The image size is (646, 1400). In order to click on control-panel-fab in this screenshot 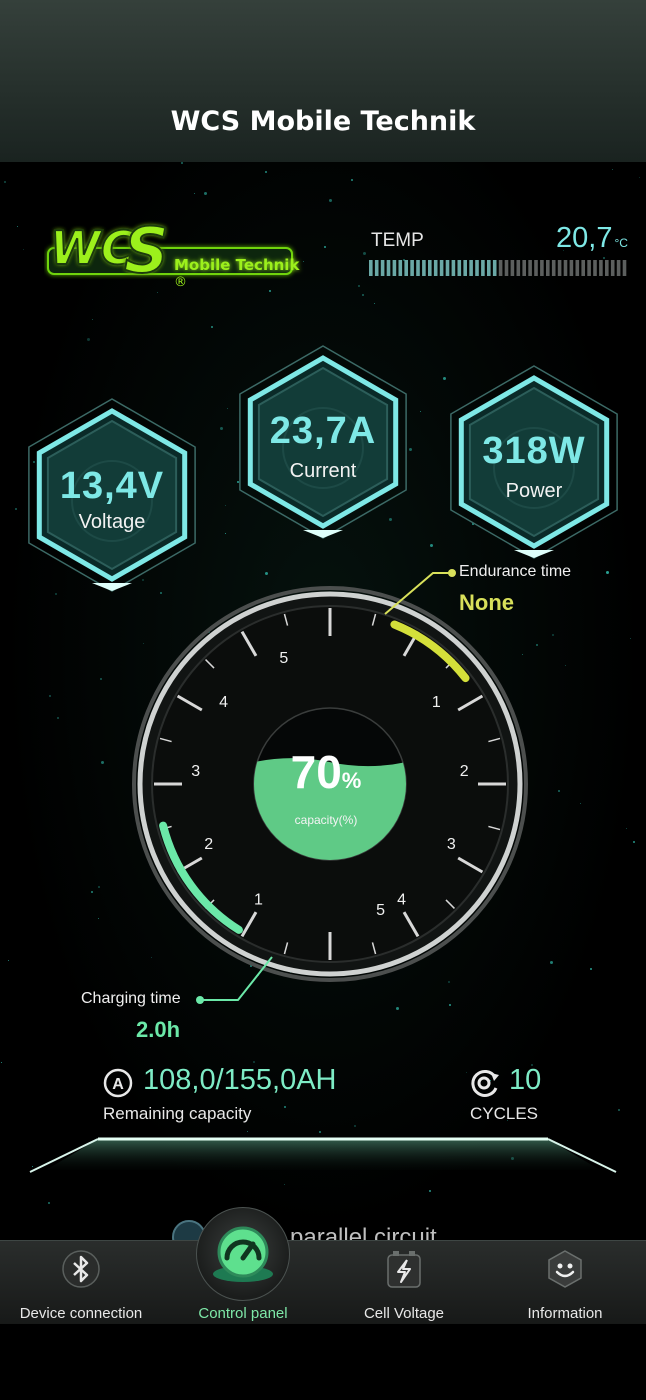, I will do `click(243, 1254)`.